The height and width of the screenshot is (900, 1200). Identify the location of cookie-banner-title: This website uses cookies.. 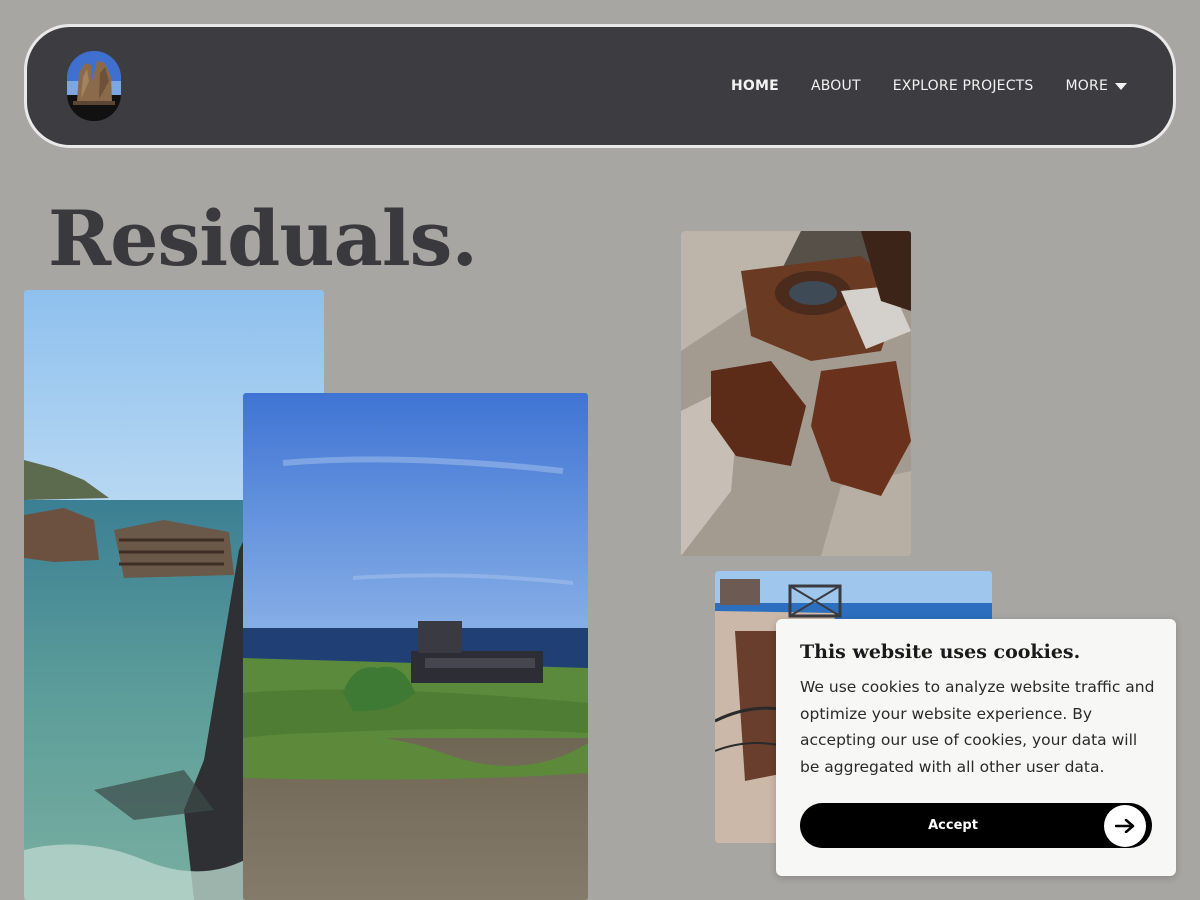
(940, 652).